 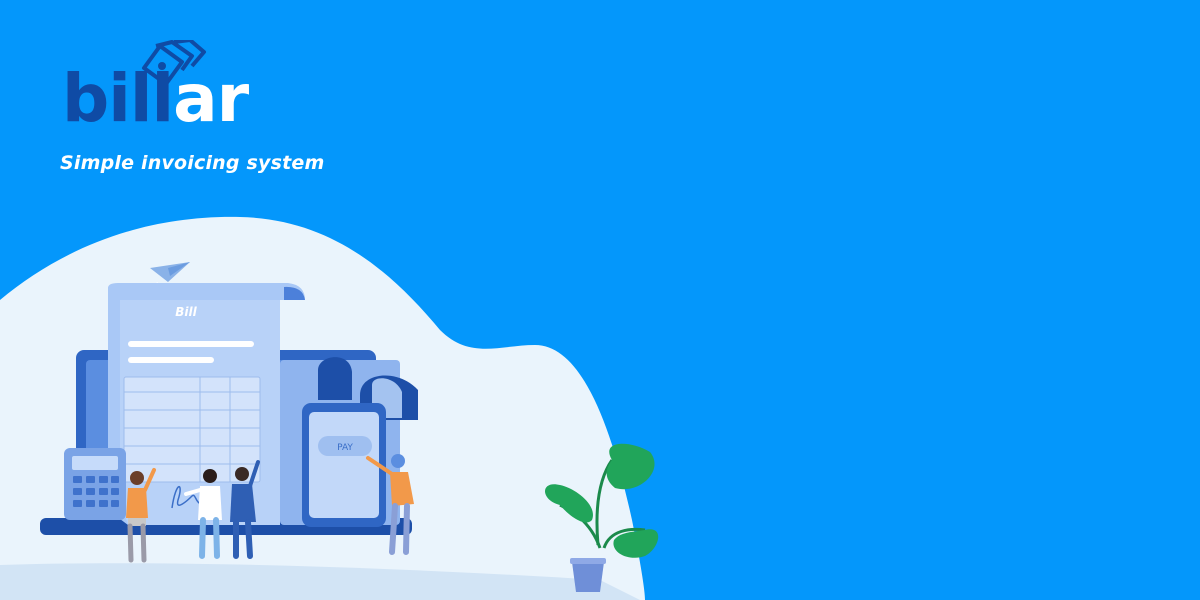 I want to click on brand-logo: billar, so click(x=155, y=99).